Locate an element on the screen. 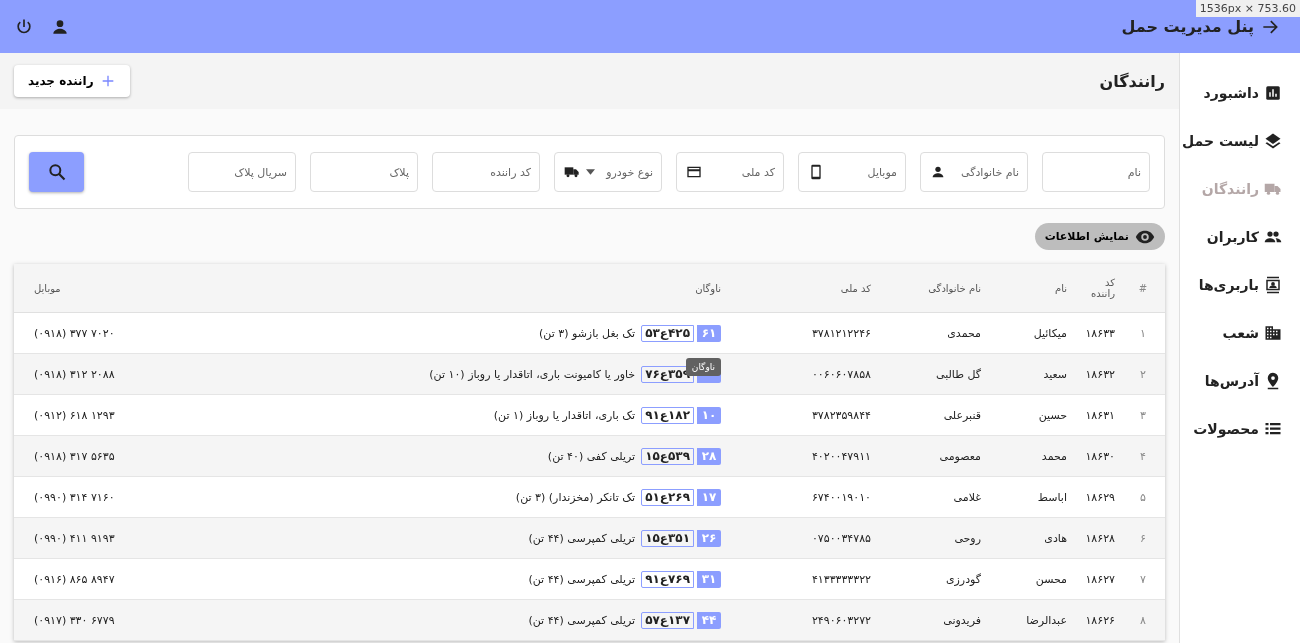 The height and width of the screenshot is (643, 1300). row-number: ۶ is located at coordinates (1143, 538).